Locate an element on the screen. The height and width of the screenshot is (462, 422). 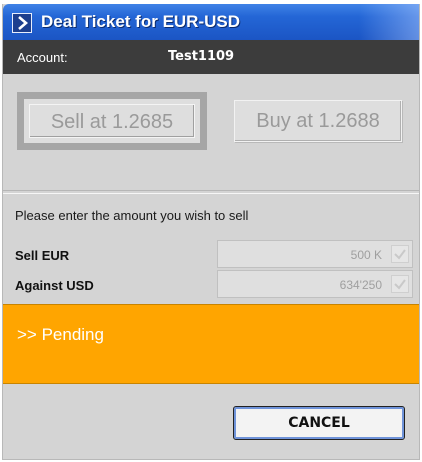
status-text: >> Pending is located at coordinates (60, 334).